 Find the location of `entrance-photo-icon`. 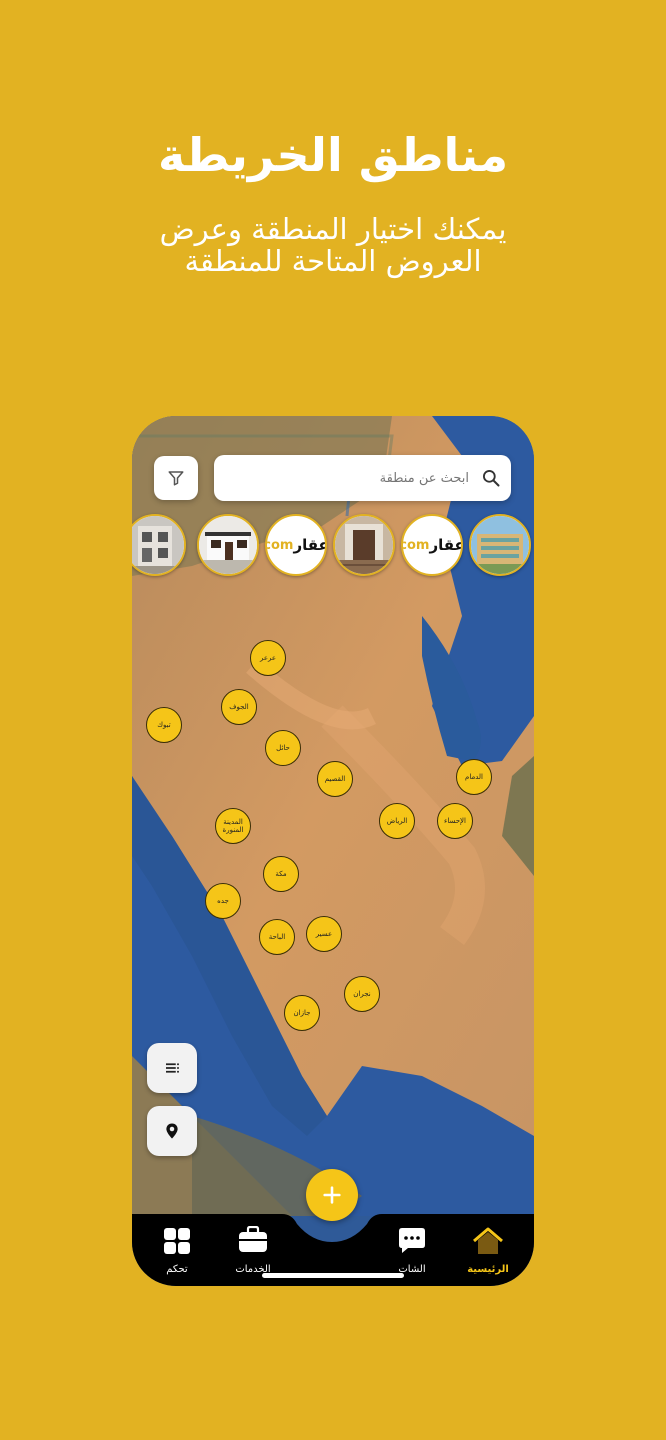

entrance-photo-icon is located at coordinates (364, 545).